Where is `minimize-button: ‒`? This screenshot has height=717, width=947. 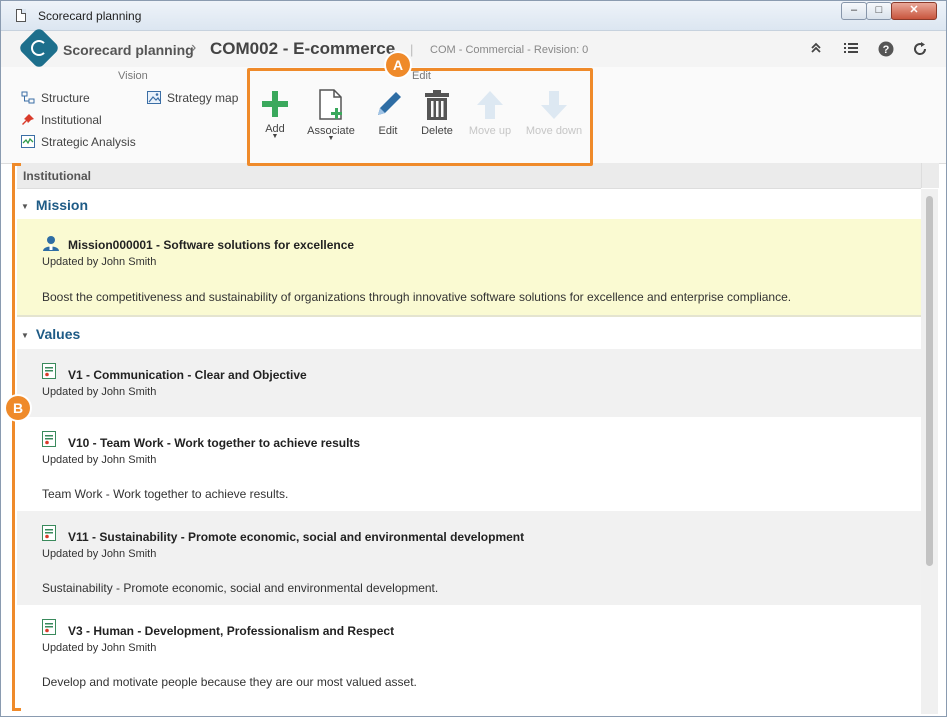 minimize-button: ‒ is located at coordinates (854, 11).